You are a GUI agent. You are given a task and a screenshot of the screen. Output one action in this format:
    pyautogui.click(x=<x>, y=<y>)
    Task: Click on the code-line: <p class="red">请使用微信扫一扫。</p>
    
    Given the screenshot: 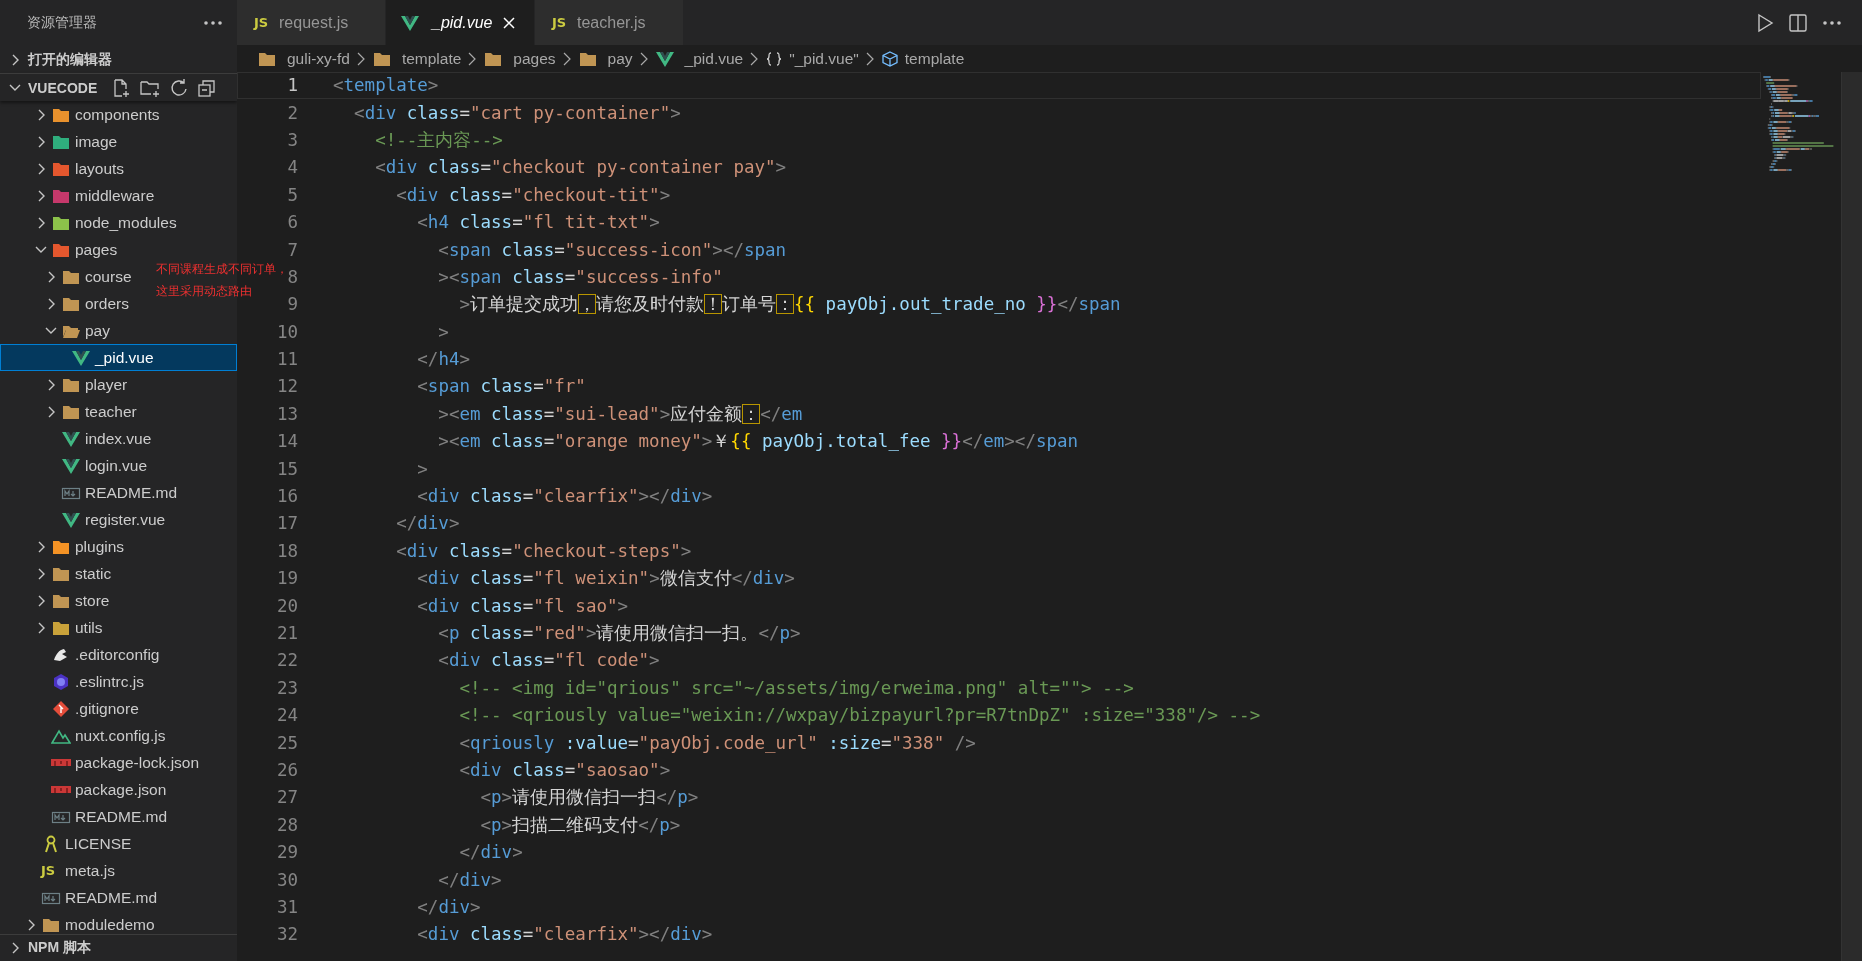 What is the action you would take?
    pyautogui.click(x=619, y=633)
    